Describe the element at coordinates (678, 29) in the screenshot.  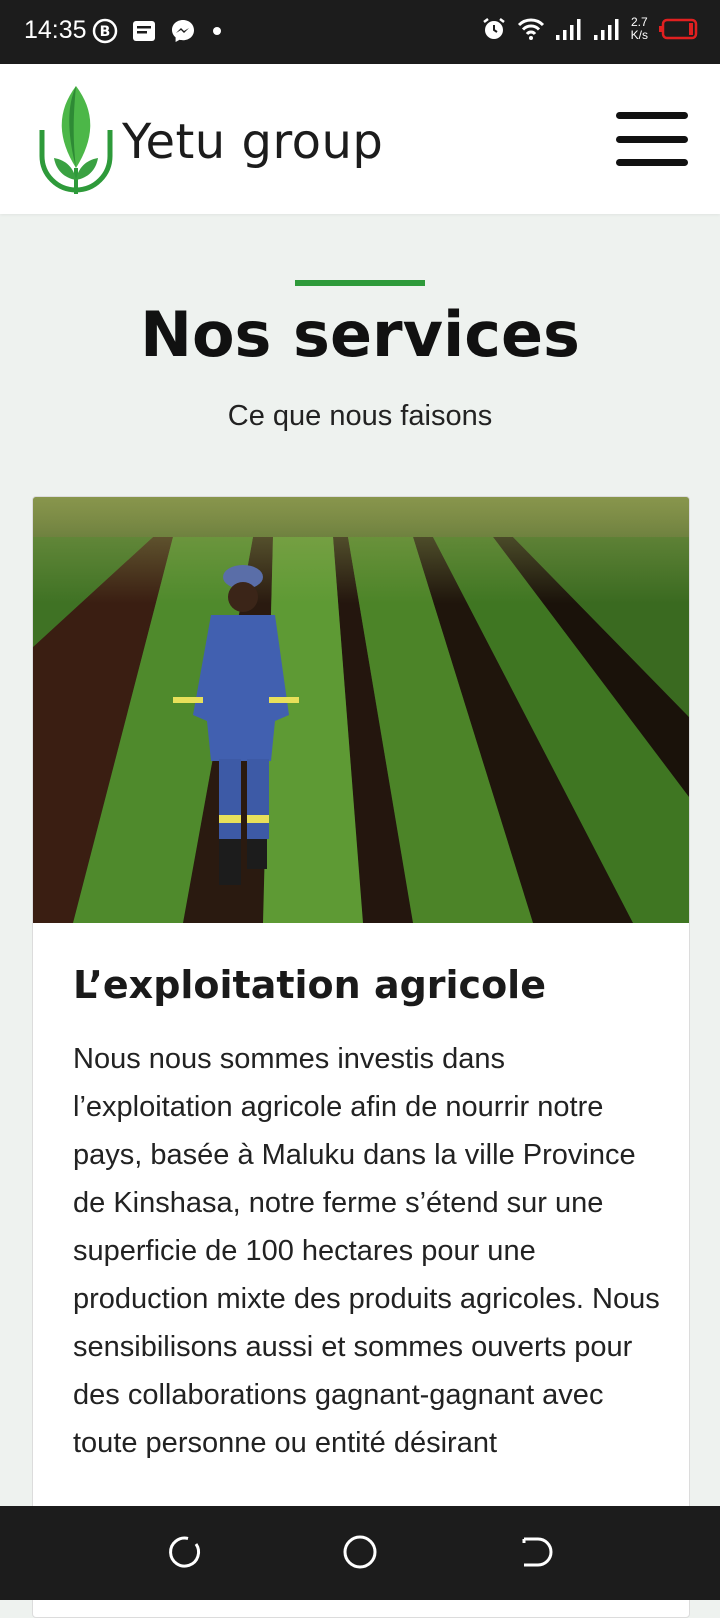
I see `battery-icon` at that location.